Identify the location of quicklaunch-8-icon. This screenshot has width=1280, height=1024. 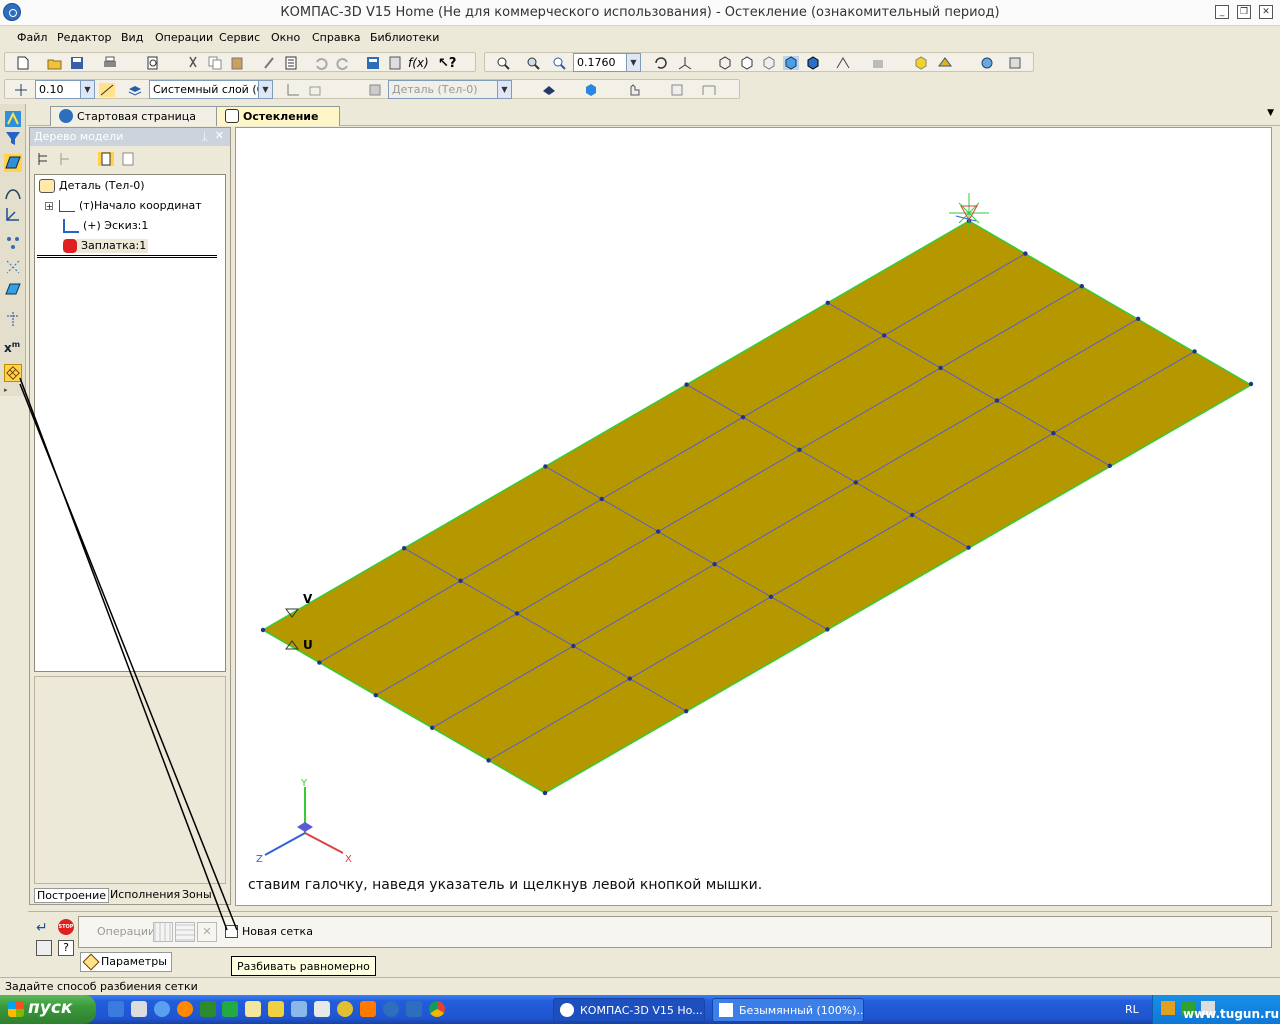
(276, 1009).